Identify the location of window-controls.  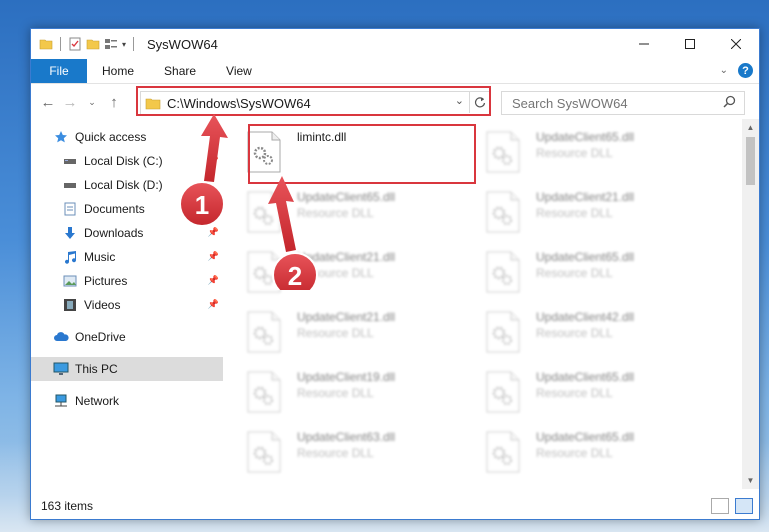
(690, 44).